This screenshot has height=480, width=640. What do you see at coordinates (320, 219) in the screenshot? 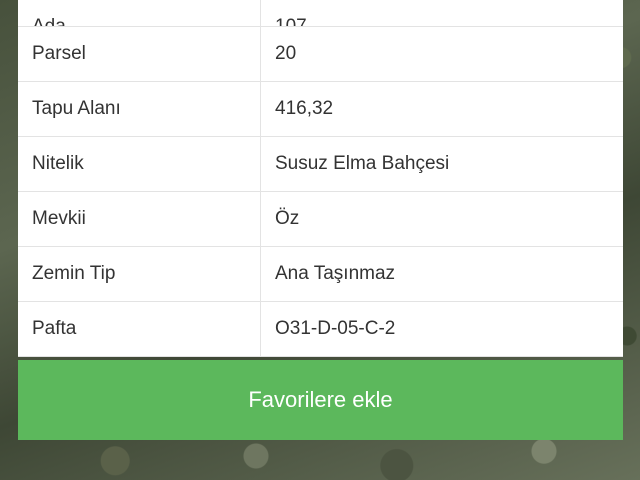
I see `table-row: Mevkii Öz` at bounding box center [320, 219].